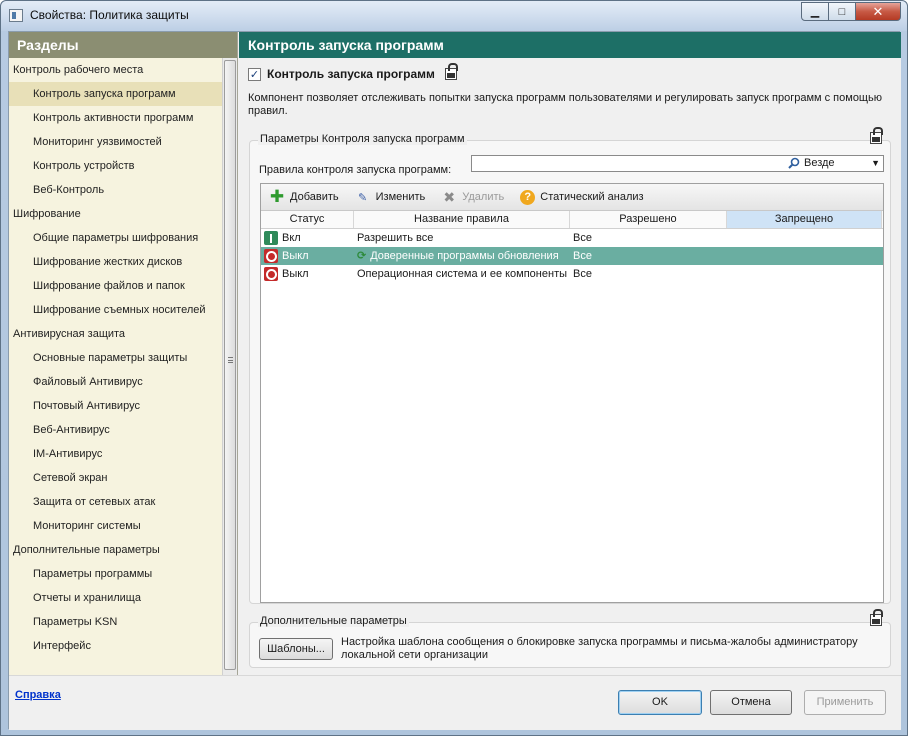  What do you see at coordinates (230, 360) in the screenshot?
I see `grip-icon` at bounding box center [230, 360].